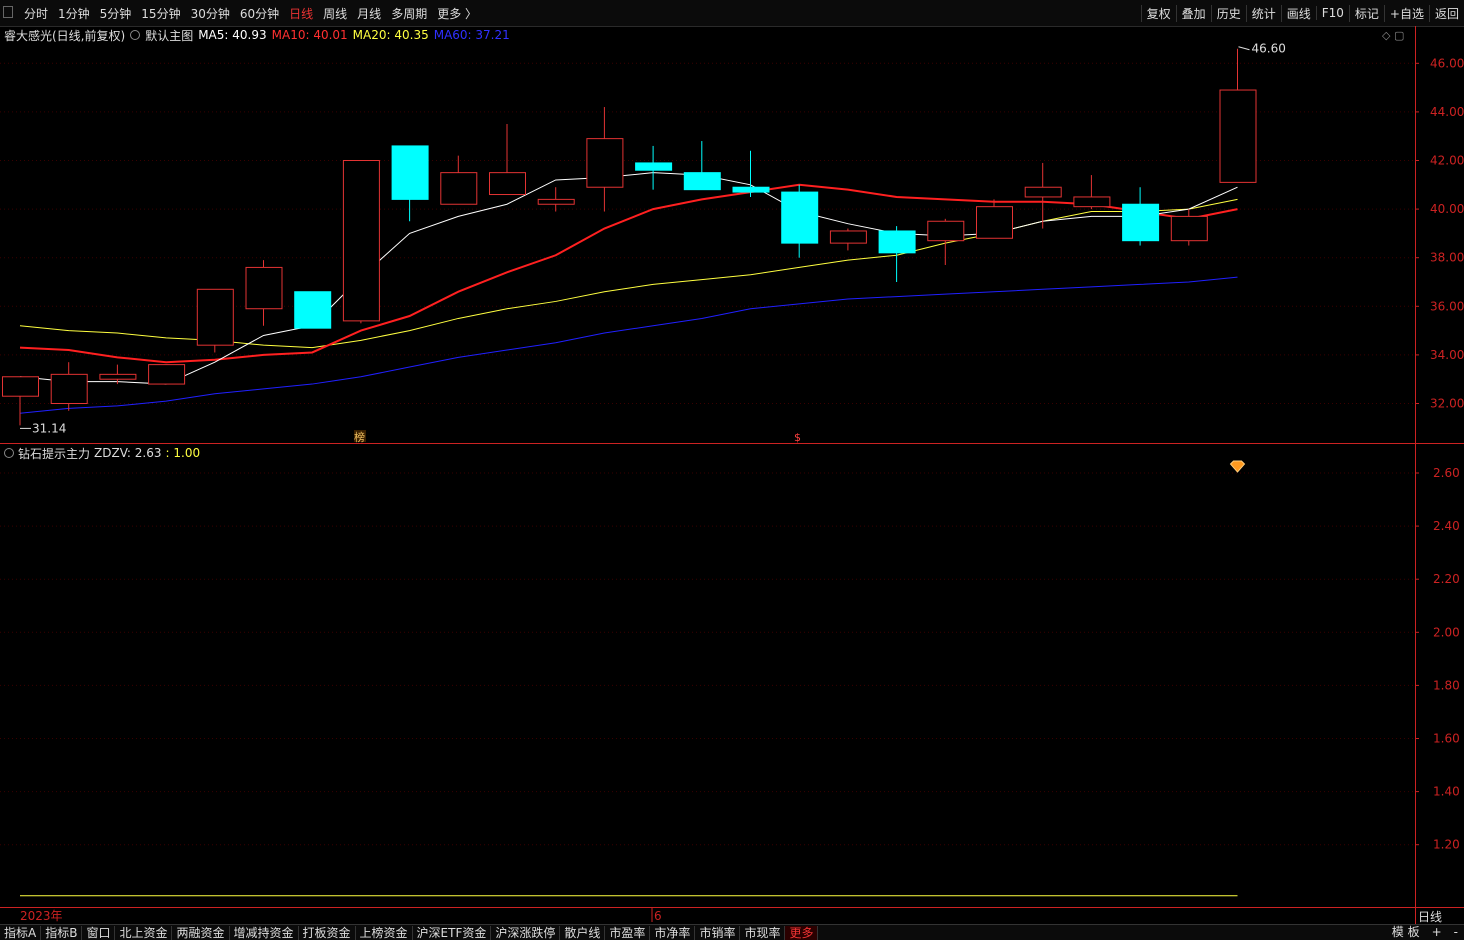 Image resolution: width=1464 pixels, height=940 pixels. What do you see at coordinates (1244, 48) in the screenshot?
I see `high-price-pointer` at bounding box center [1244, 48].